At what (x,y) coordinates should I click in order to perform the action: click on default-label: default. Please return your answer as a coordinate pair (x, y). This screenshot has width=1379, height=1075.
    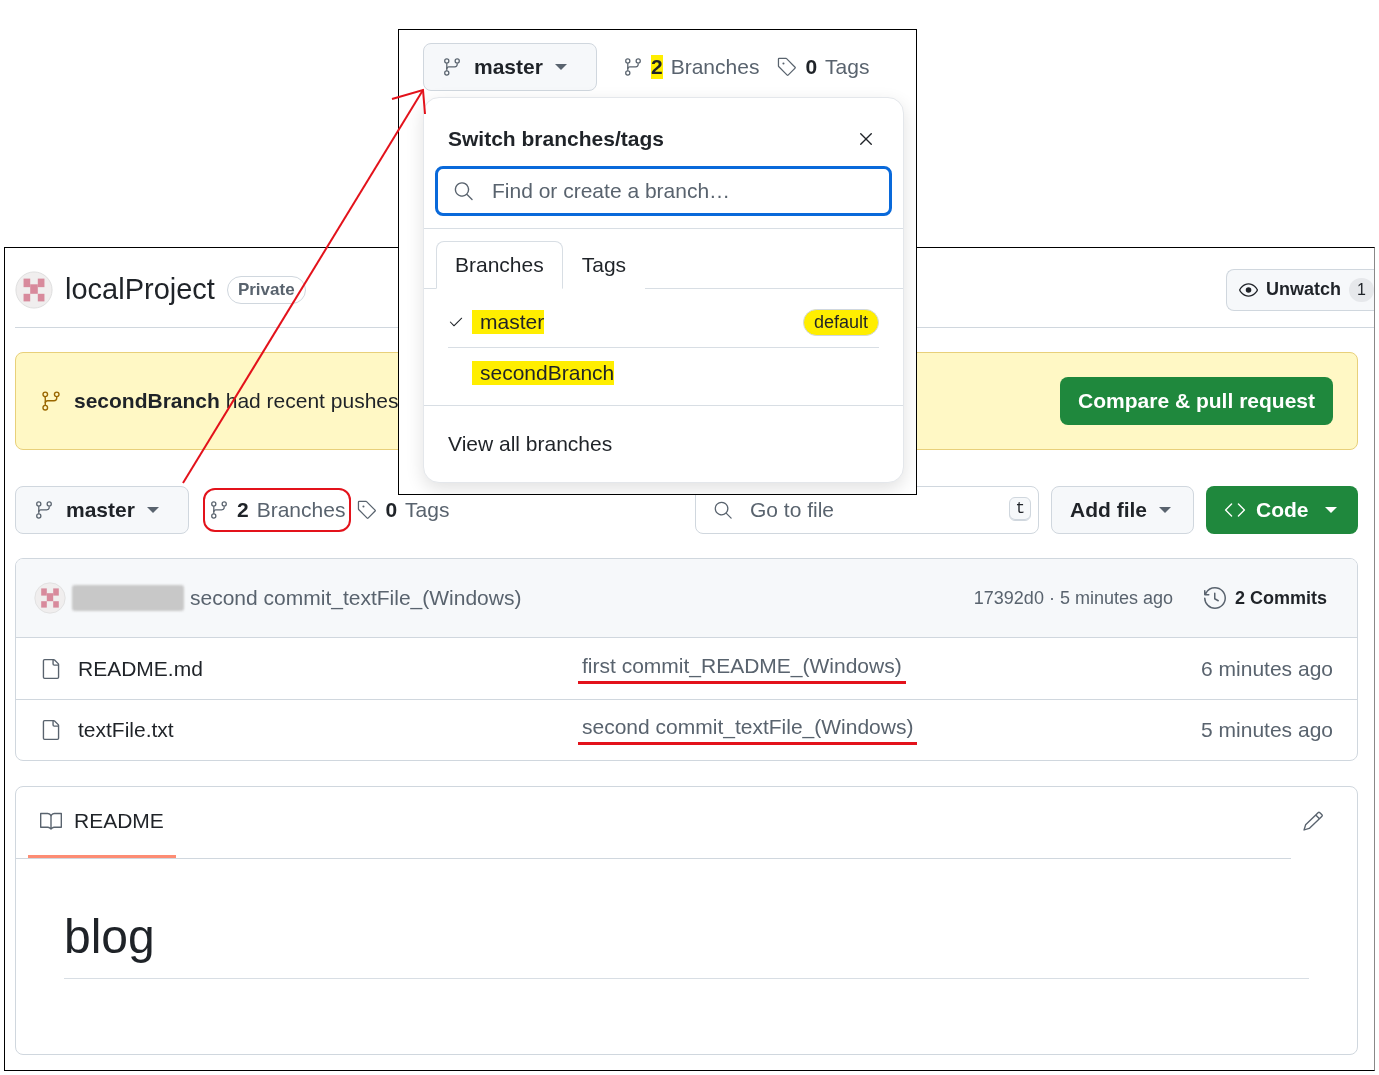
    Looking at the image, I should click on (840, 322).